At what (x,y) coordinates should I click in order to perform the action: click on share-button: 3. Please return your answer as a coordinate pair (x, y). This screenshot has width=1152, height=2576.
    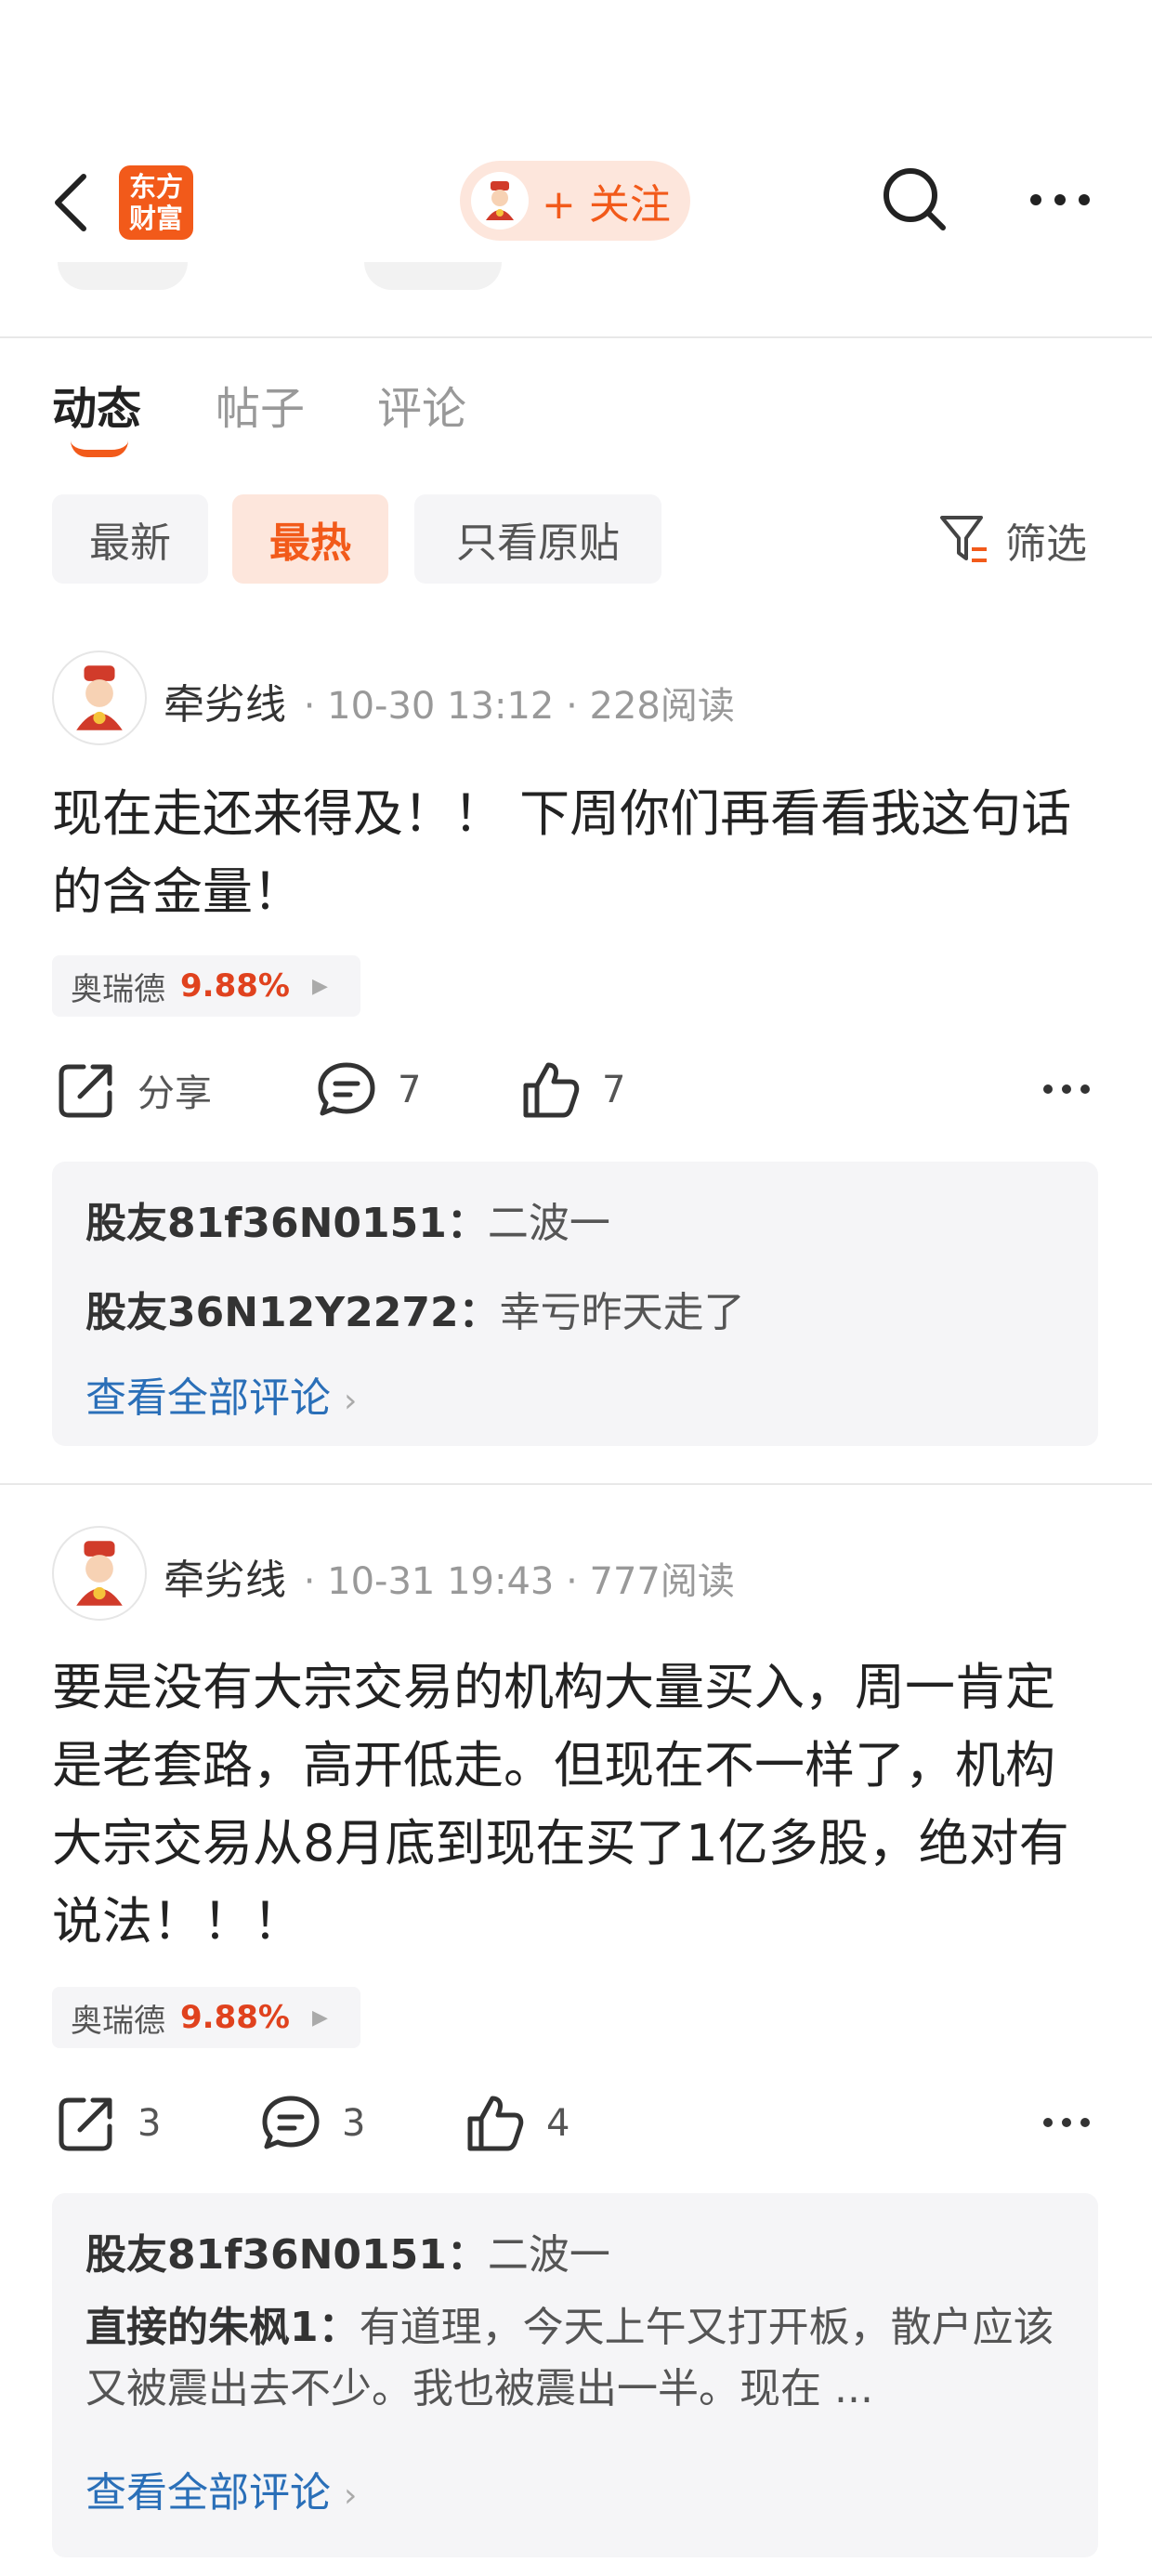
    Looking at the image, I should click on (108, 2123).